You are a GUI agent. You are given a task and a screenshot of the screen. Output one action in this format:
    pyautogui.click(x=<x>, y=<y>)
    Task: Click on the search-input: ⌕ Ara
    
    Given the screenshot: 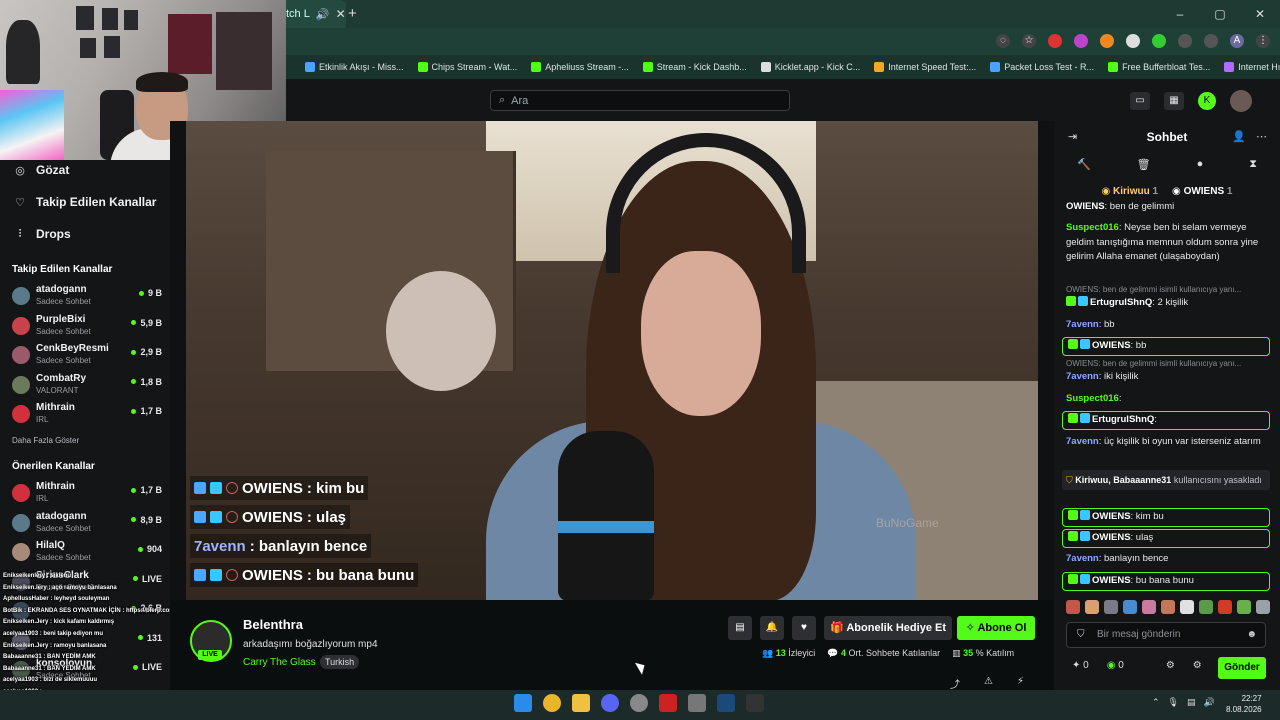 What is the action you would take?
    pyautogui.click(x=640, y=100)
    